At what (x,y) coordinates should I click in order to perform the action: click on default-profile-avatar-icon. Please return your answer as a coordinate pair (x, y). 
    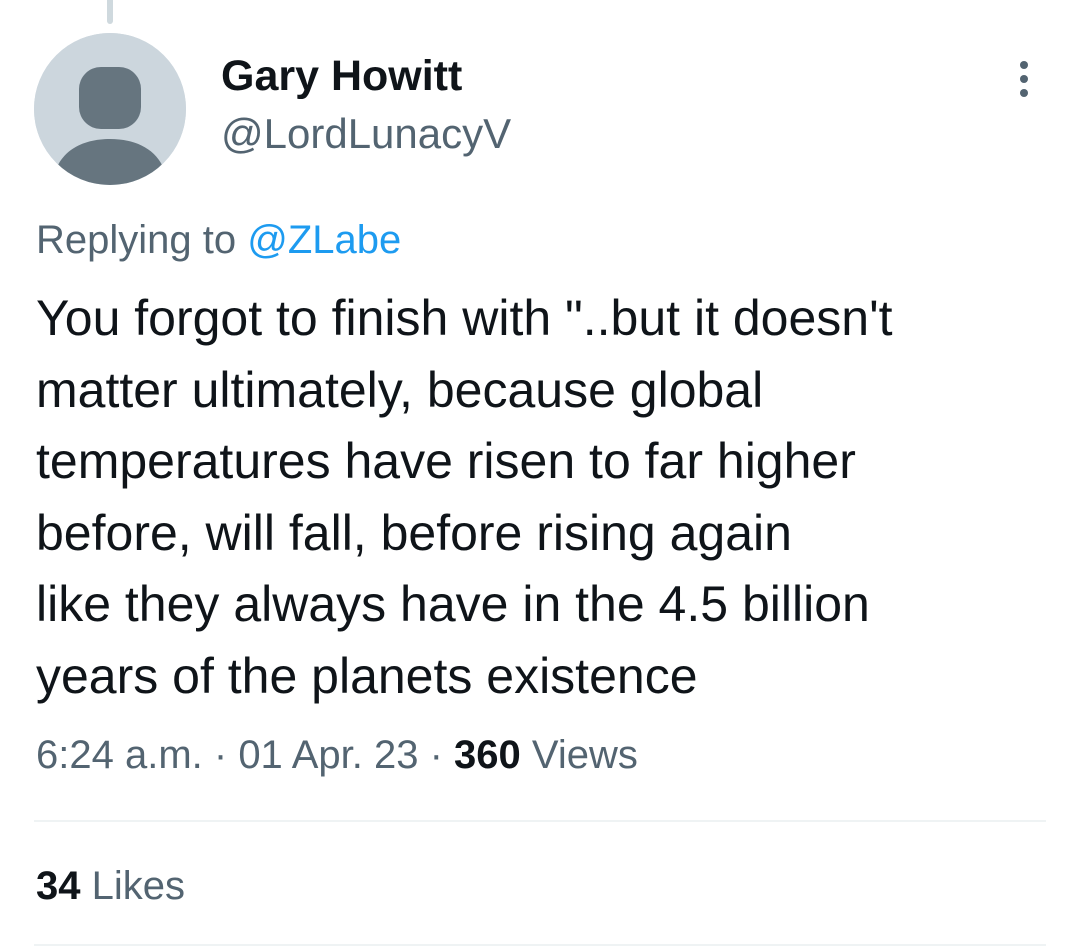
    Looking at the image, I should click on (110, 109).